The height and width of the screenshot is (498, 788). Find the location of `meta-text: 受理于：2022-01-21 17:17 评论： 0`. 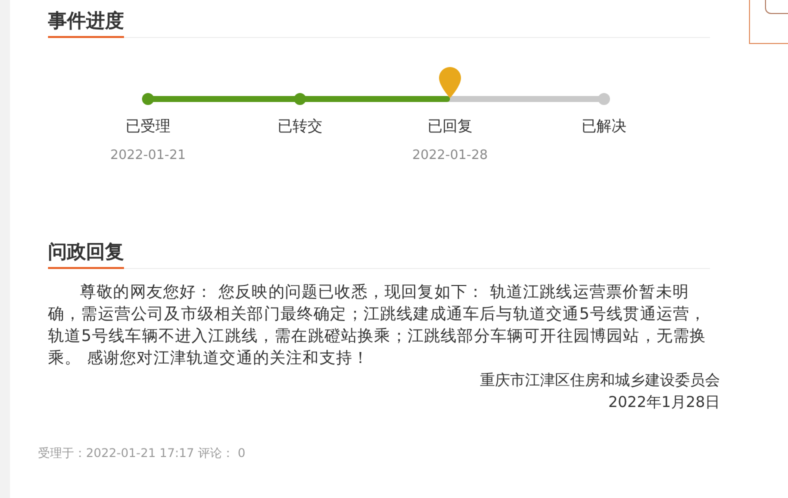

meta-text: 受理于：2022-01-21 17:17 评论： 0 is located at coordinates (142, 453).